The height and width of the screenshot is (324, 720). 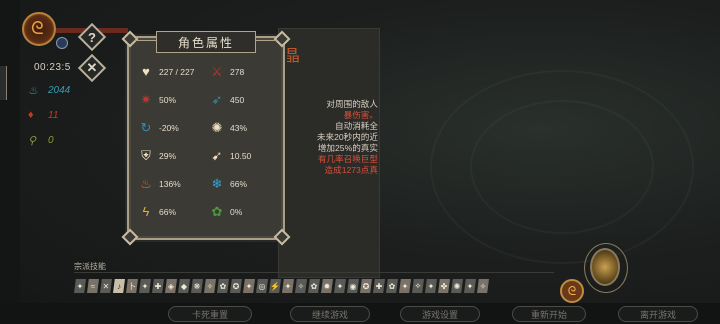 I want to click on health-heart-icon: ♥, so click(x=146, y=71).